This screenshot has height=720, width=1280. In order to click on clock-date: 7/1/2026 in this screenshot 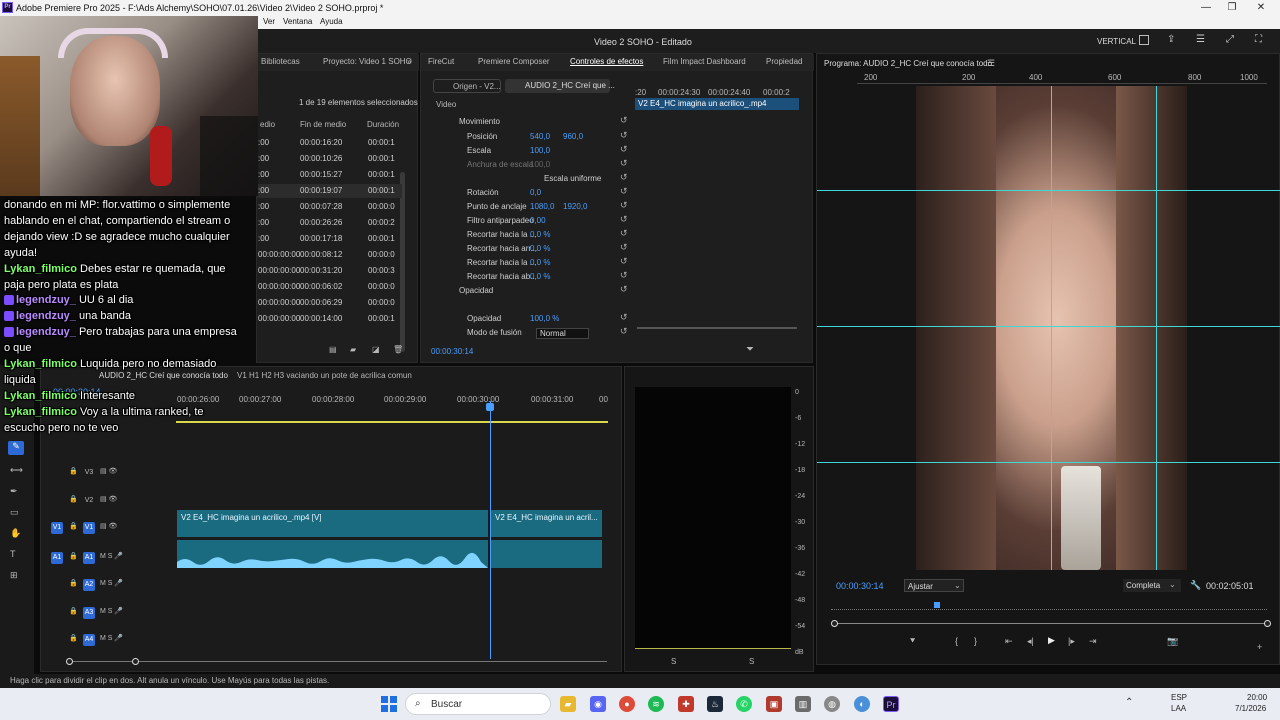, I will do `click(1250, 708)`.